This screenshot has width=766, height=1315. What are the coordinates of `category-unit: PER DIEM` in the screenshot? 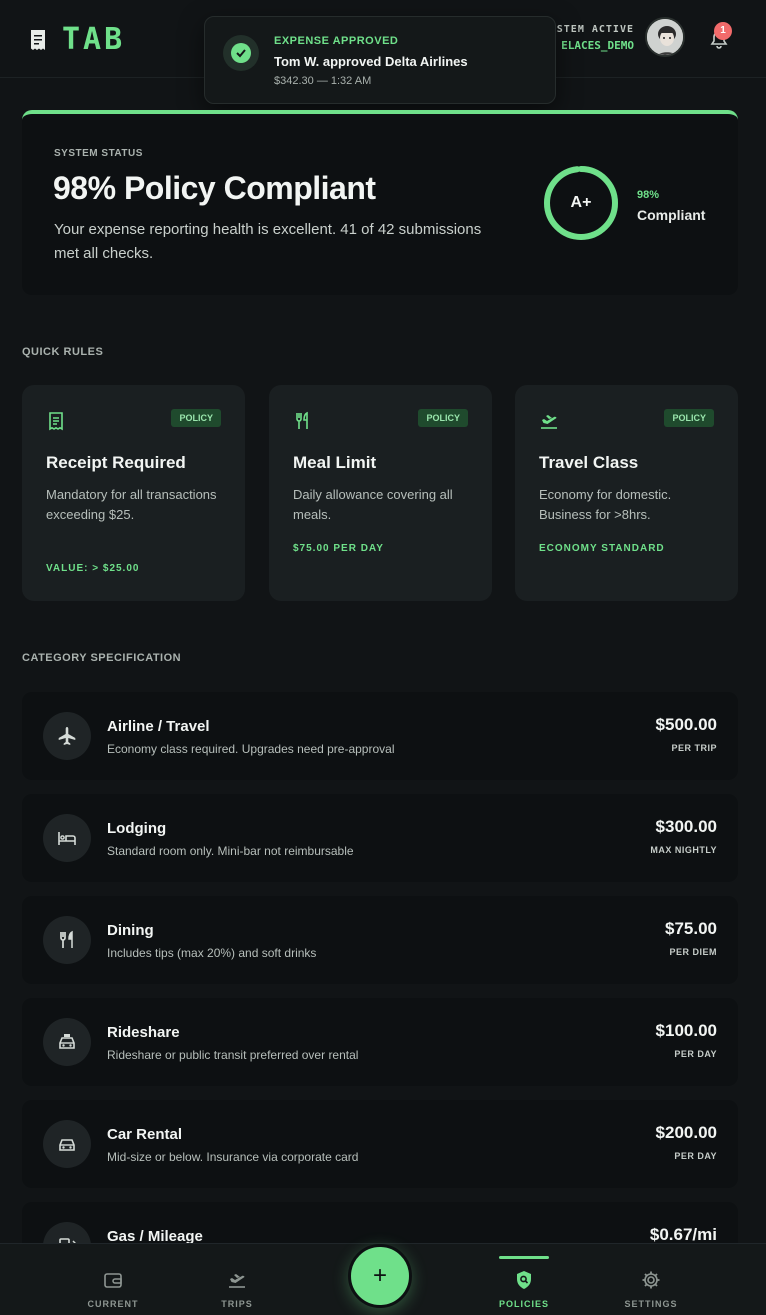 It's located at (693, 952).